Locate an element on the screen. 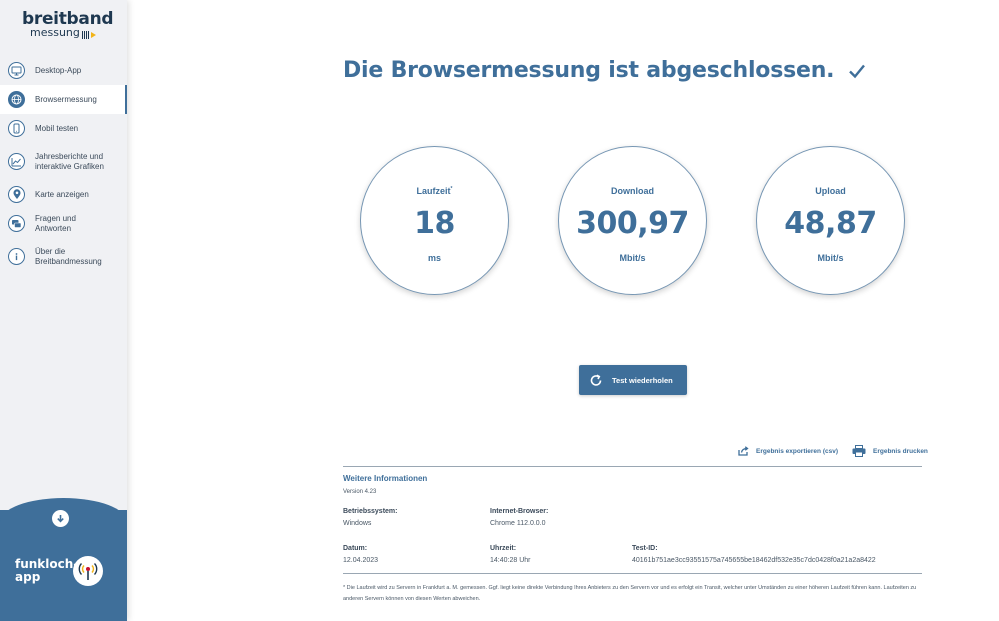  sidebar-item-label: Desktop-App is located at coordinates (58, 70).